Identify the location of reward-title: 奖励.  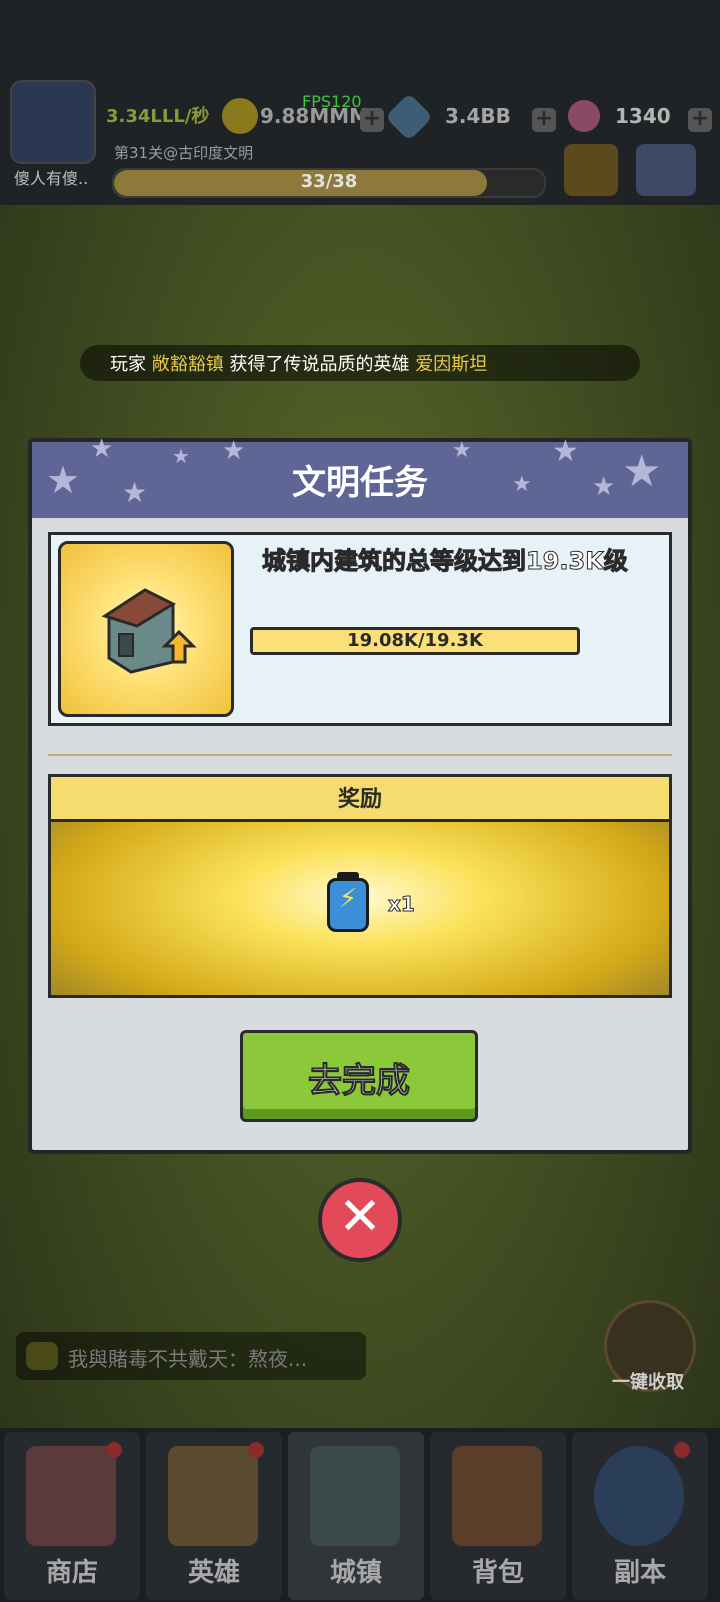
(359, 799).